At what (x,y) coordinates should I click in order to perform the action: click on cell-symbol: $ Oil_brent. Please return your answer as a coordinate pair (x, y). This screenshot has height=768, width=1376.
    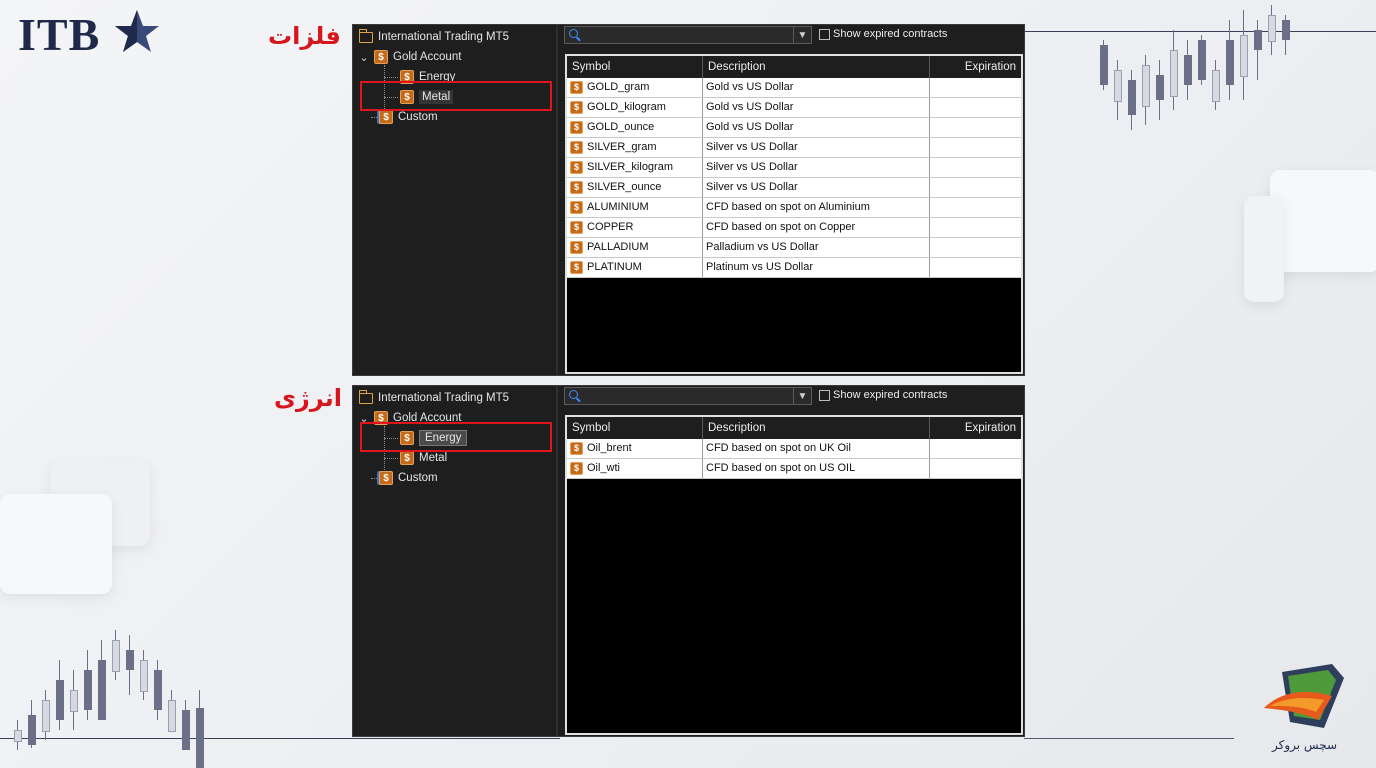
    Looking at the image, I should click on (635, 448).